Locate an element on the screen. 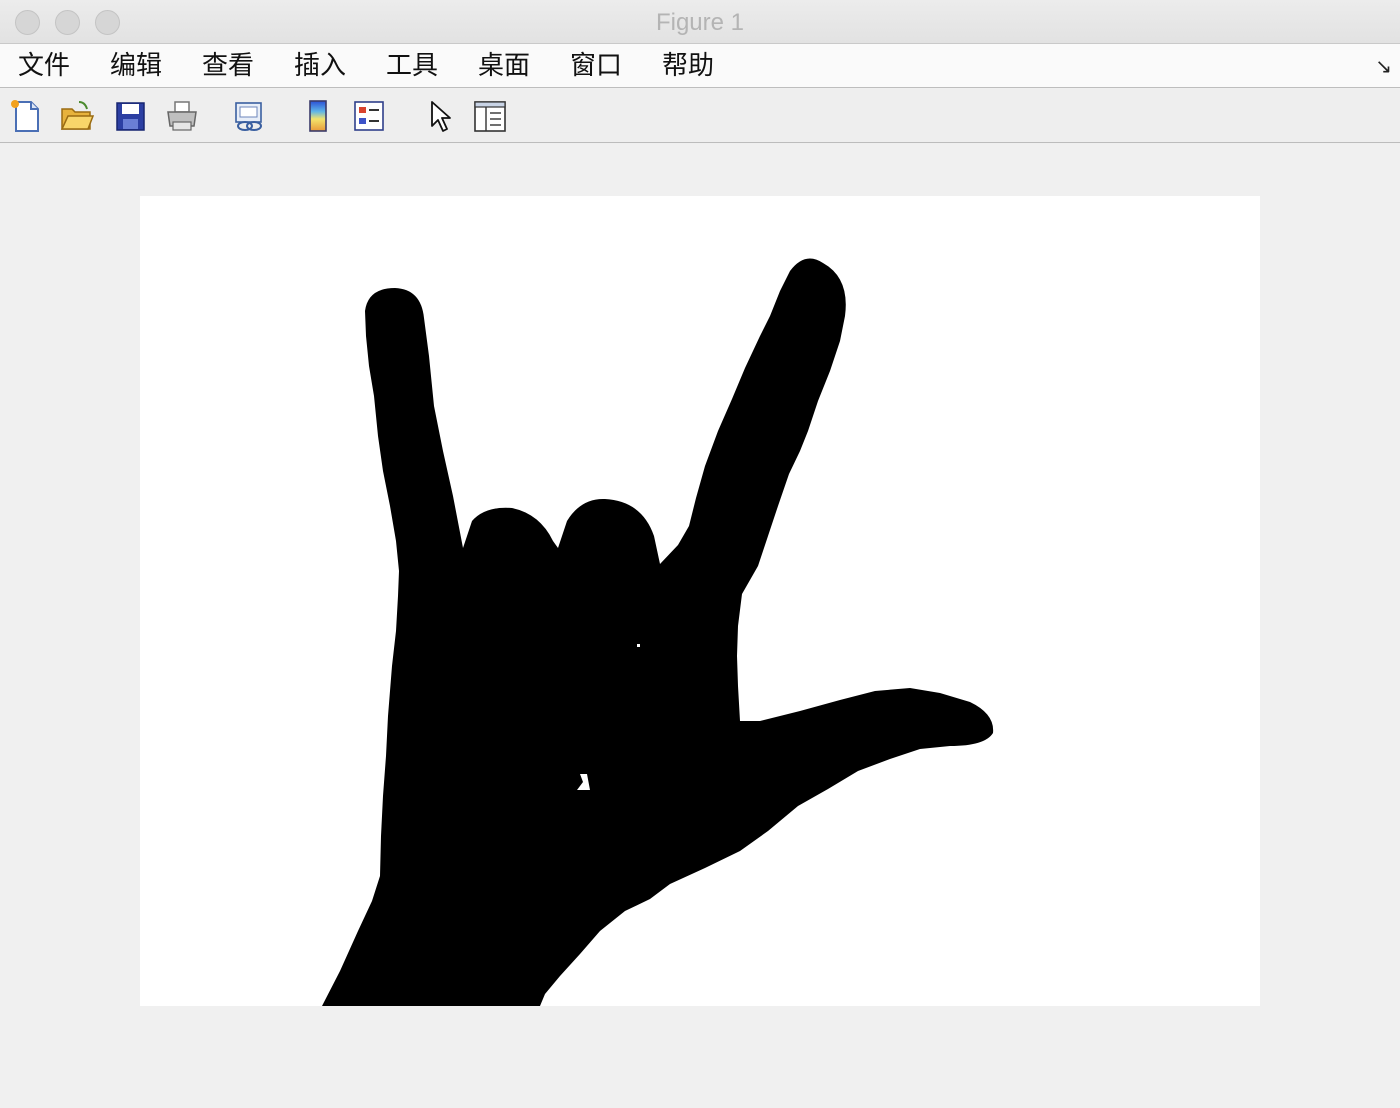  window-title: Figure 1 is located at coordinates (700, 22).